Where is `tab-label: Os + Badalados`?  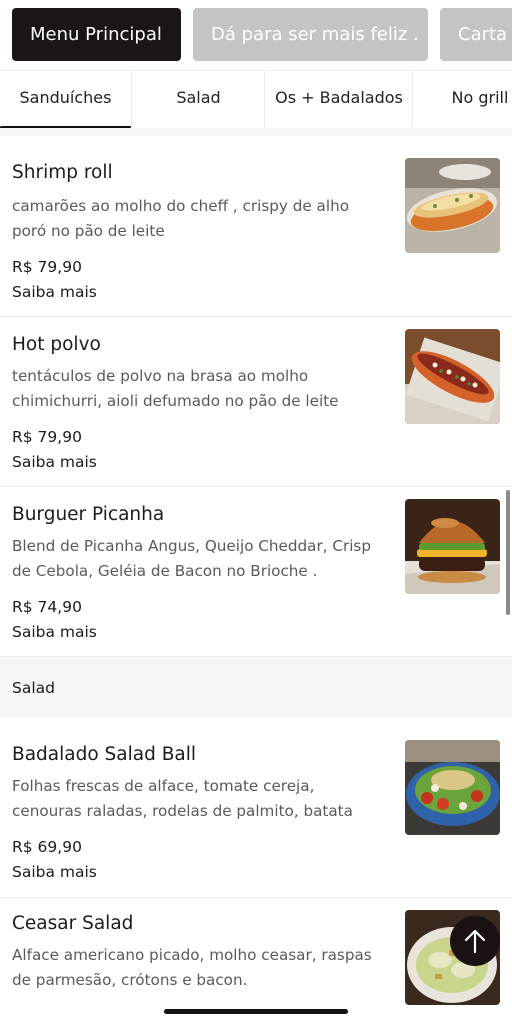 tab-label: Os + Badalados is located at coordinates (339, 97).